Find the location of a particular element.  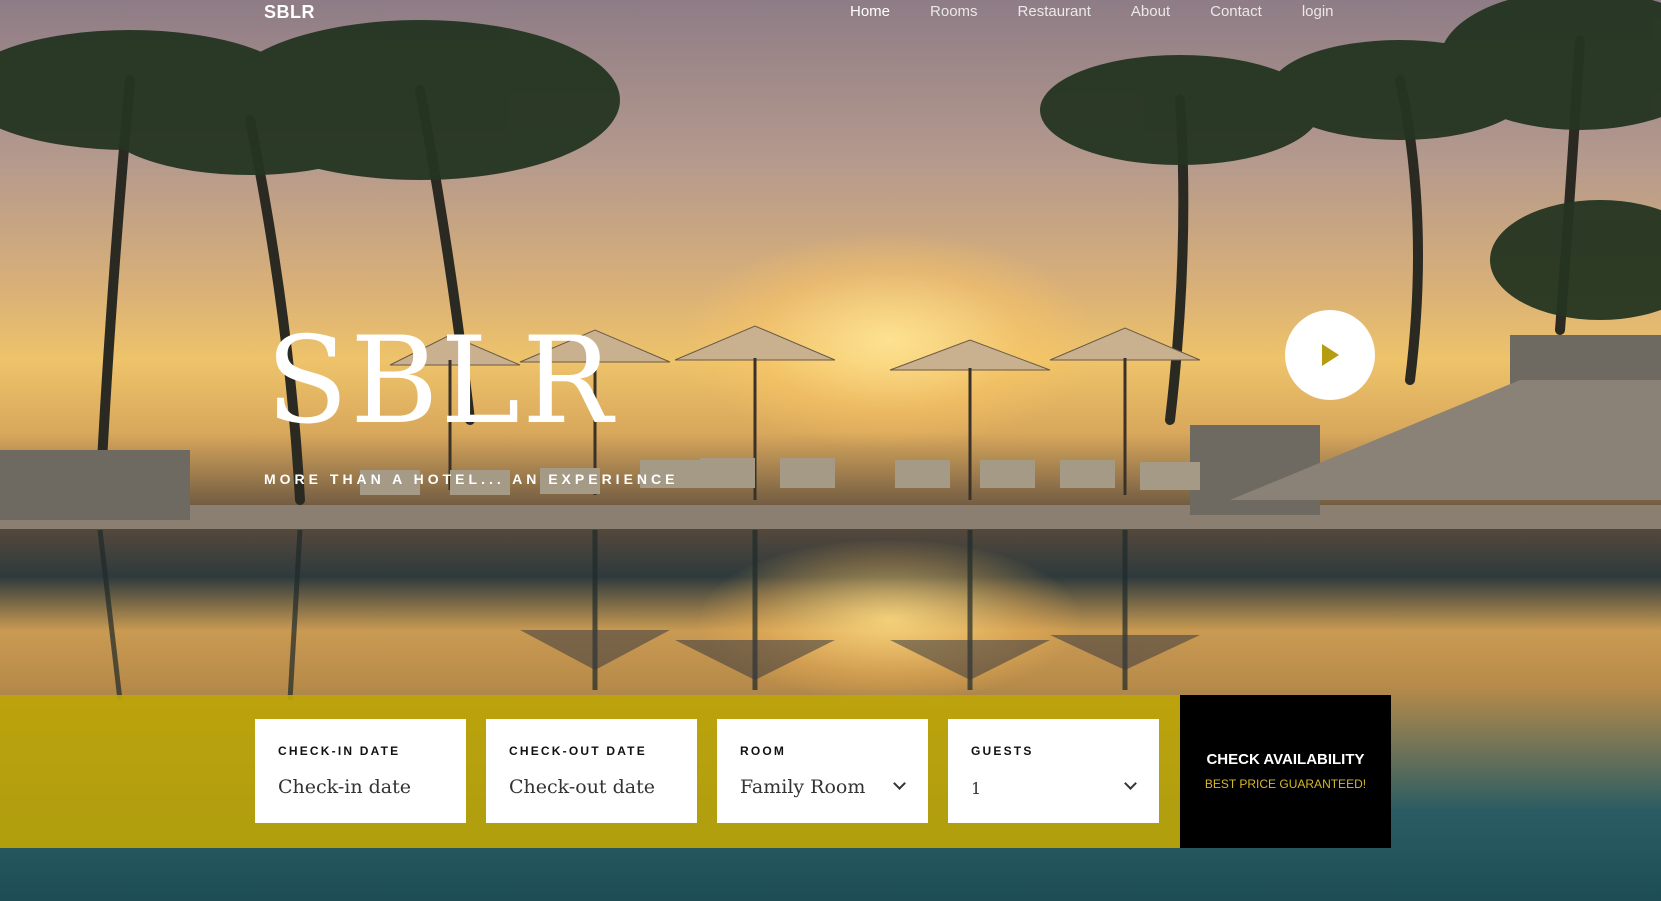

brand-logo: SBLR is located at coordinates (289, 12).